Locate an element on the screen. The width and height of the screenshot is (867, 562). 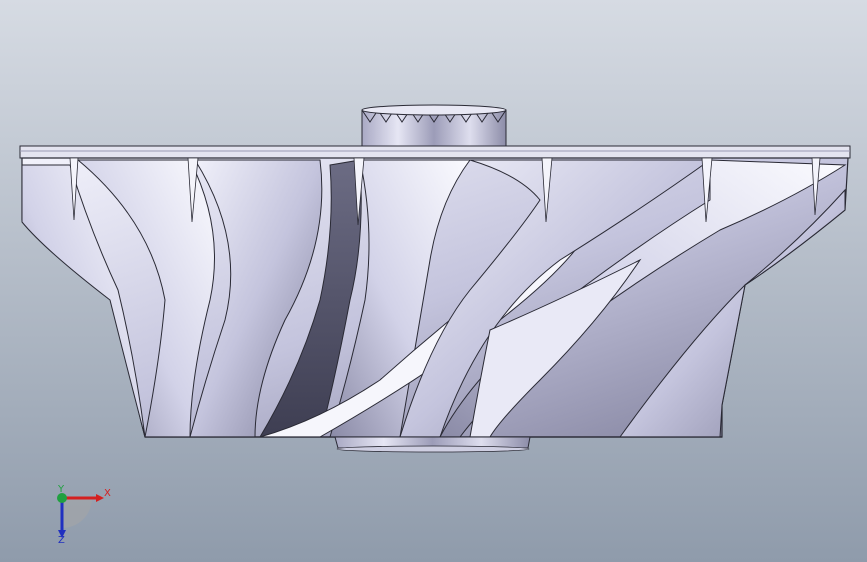
x-axis-head is located at coordinates (100, 498).